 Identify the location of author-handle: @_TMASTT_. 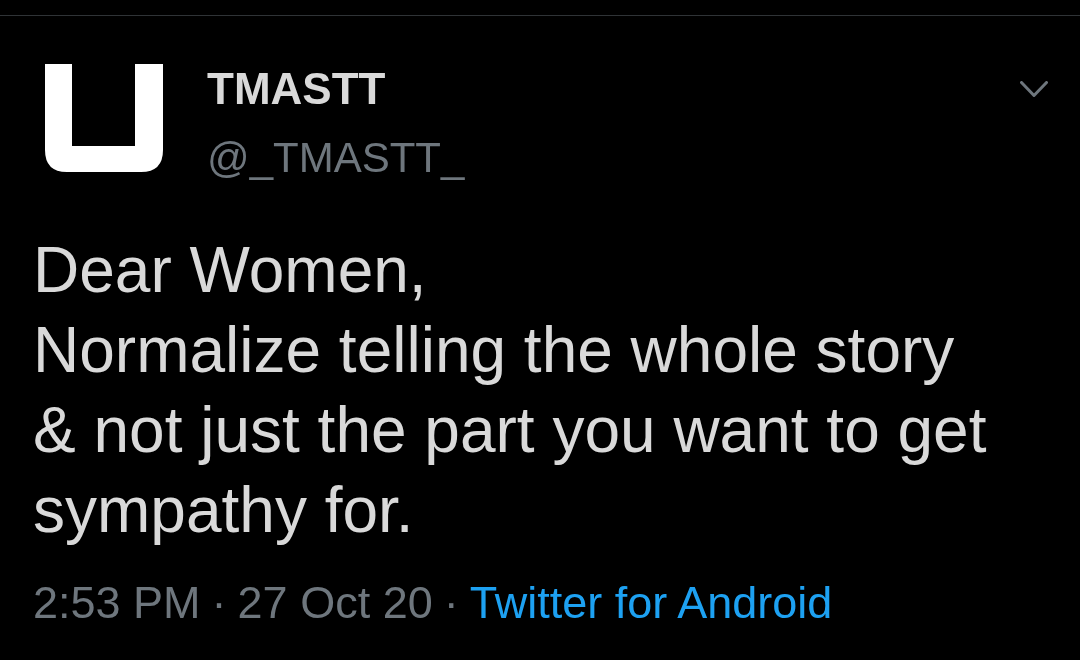
(336, 158).